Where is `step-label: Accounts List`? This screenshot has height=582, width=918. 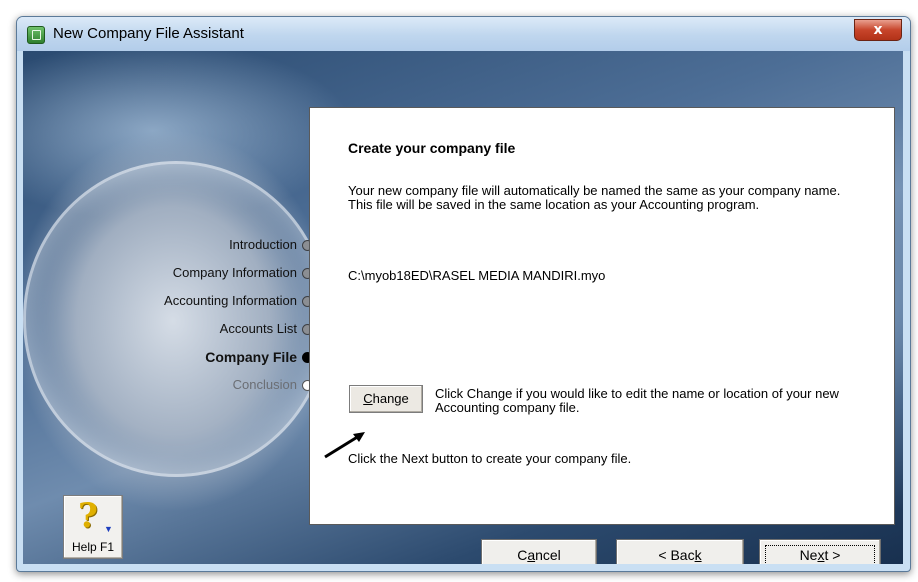
step-label: Accounts List is located at coordinates (258, 328).